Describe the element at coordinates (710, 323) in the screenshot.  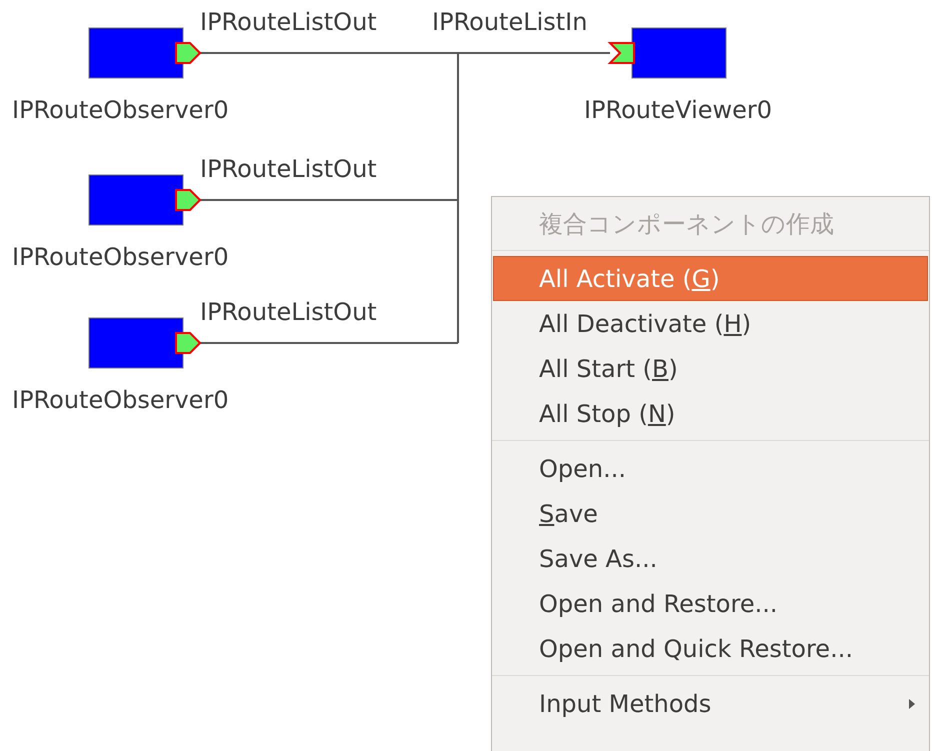
I see `menu-item: All Deactivate (H)` at that location.